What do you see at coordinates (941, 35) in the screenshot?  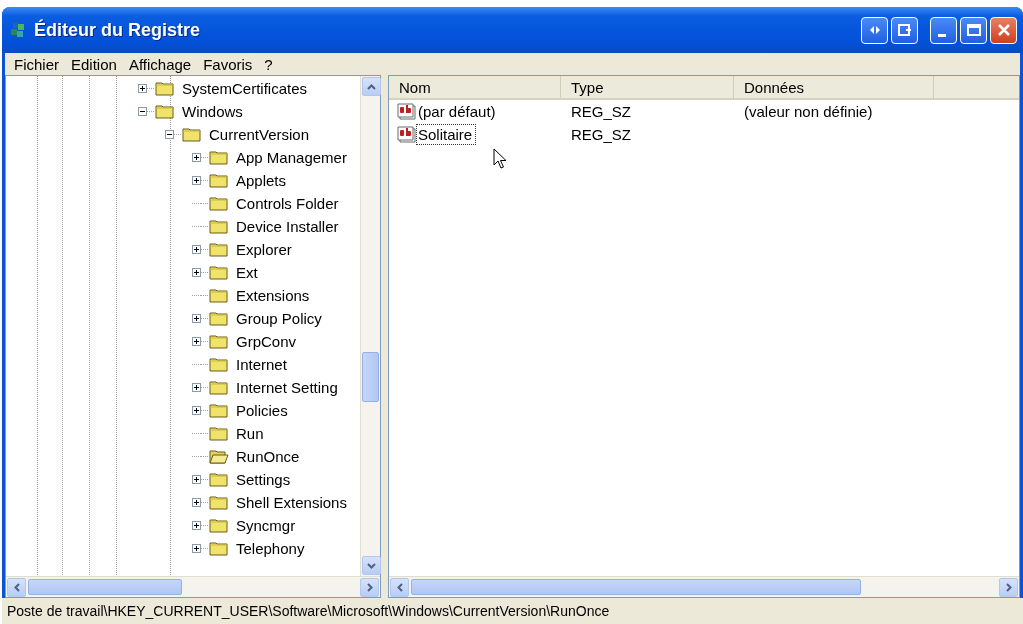 I see `minimize-icon` at bounding box center [941, 35].